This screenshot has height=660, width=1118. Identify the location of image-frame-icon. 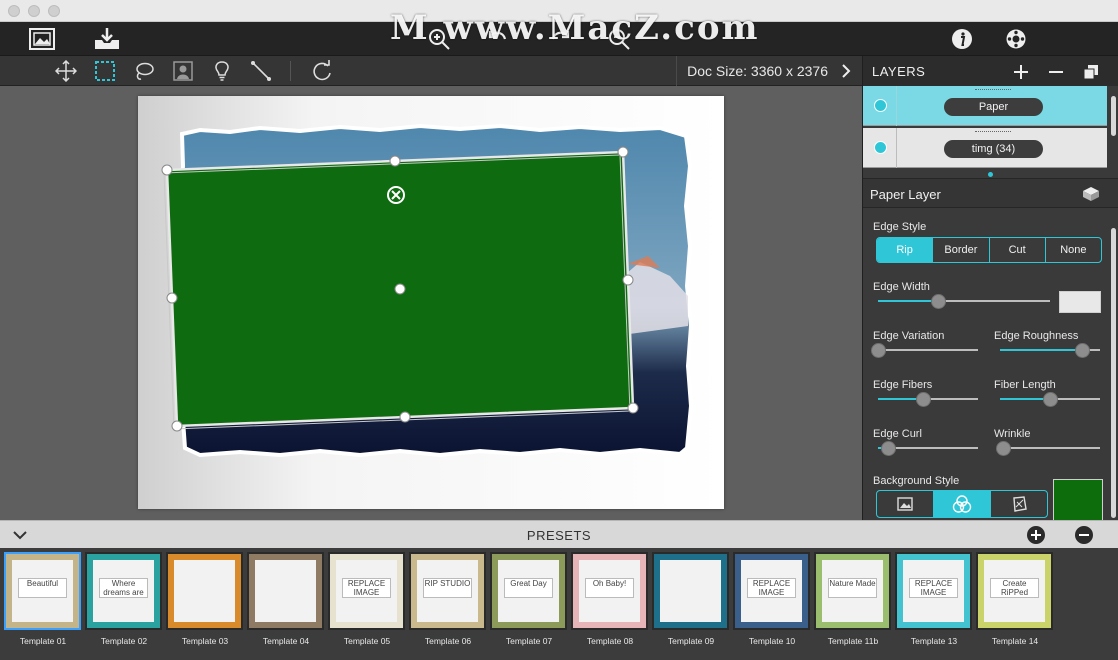
(42, 39).